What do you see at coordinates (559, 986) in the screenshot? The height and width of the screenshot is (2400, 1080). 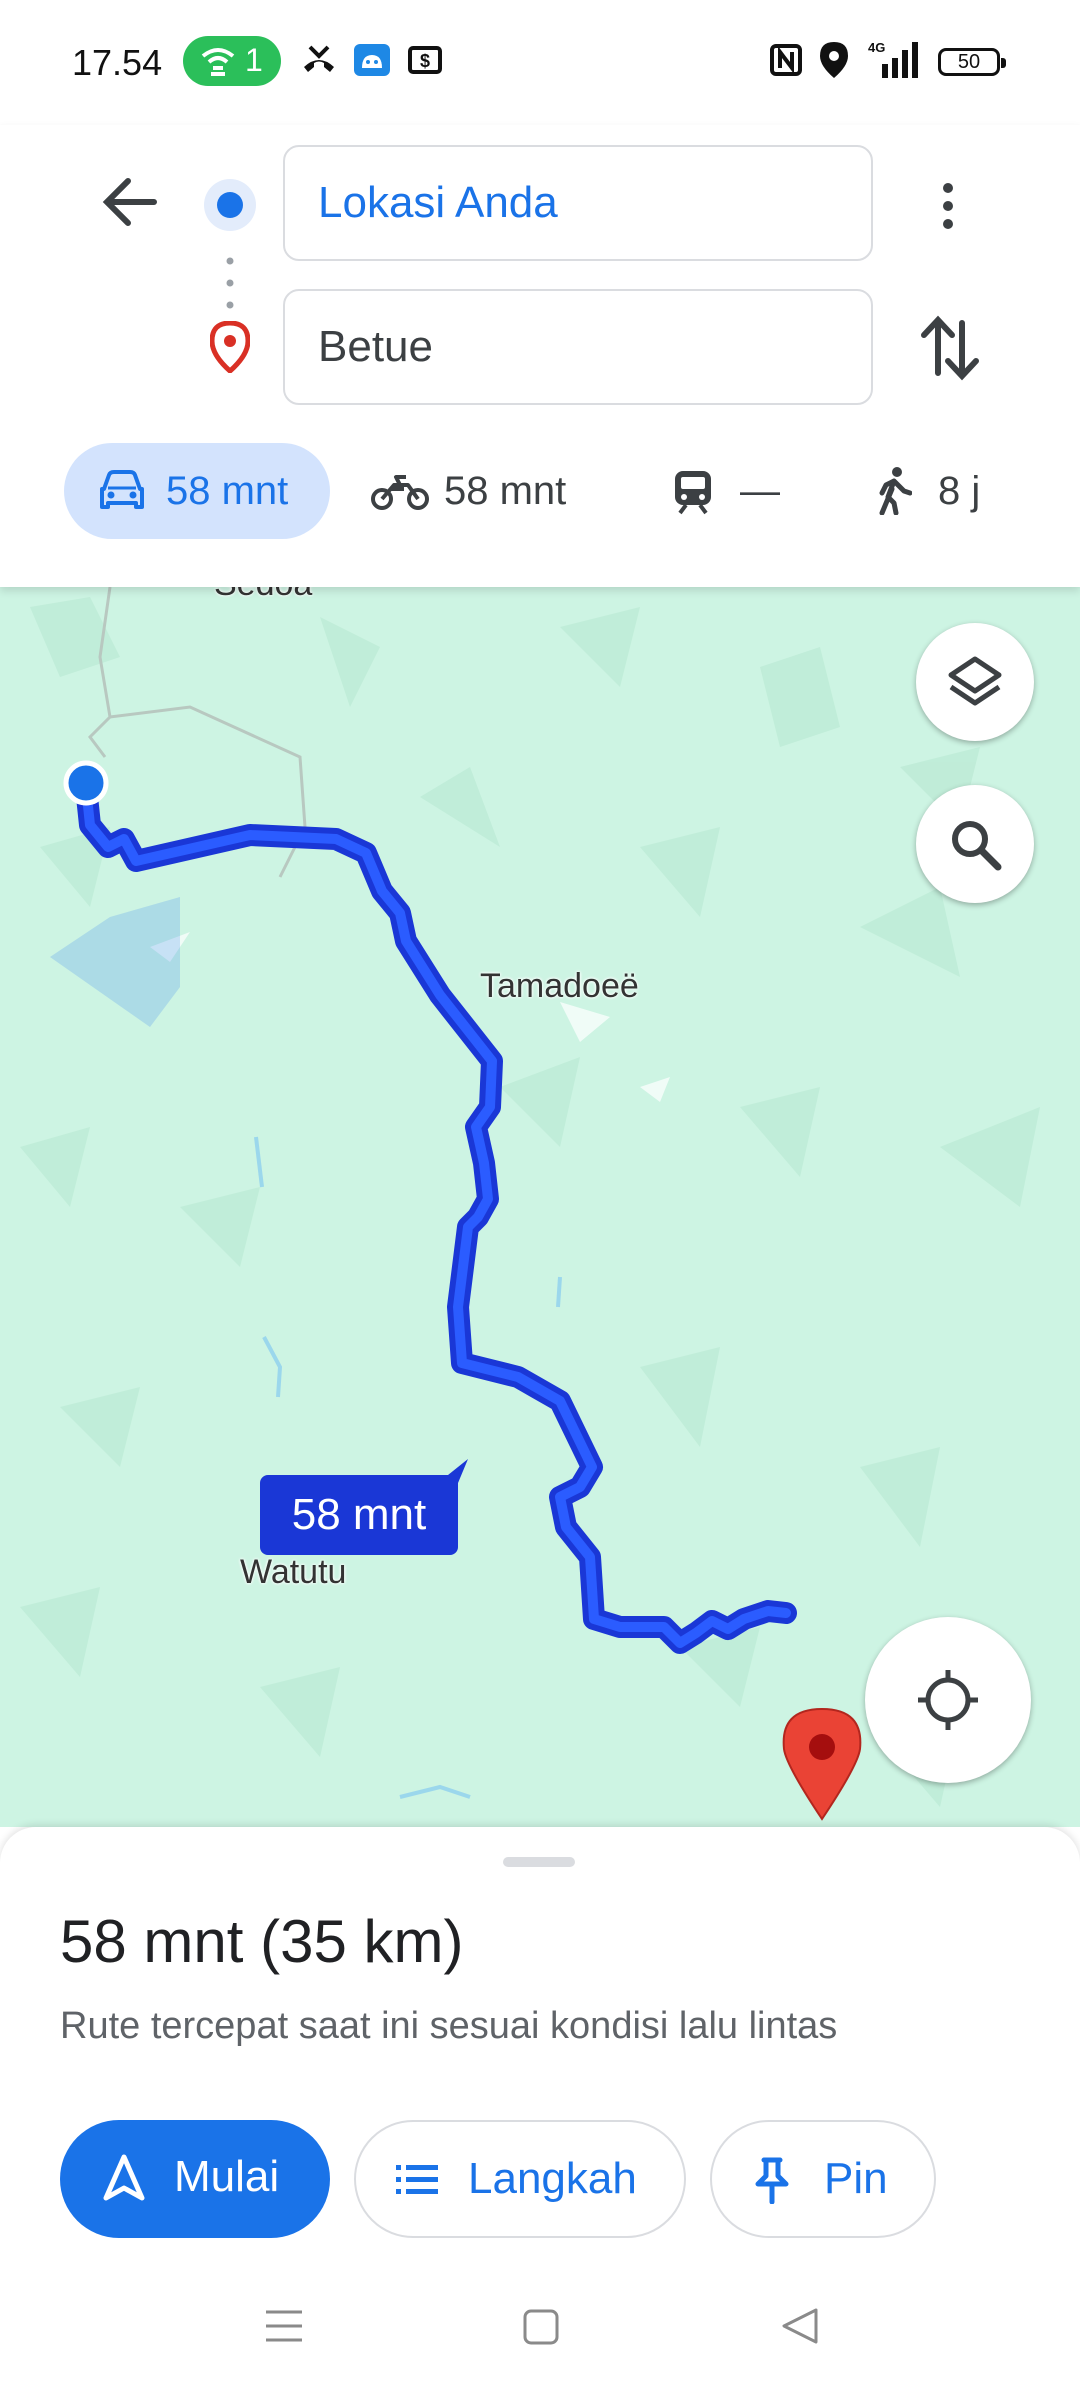 I see `map-place-tamadoee: Tamadoeë` at bounding box center [559, 986].